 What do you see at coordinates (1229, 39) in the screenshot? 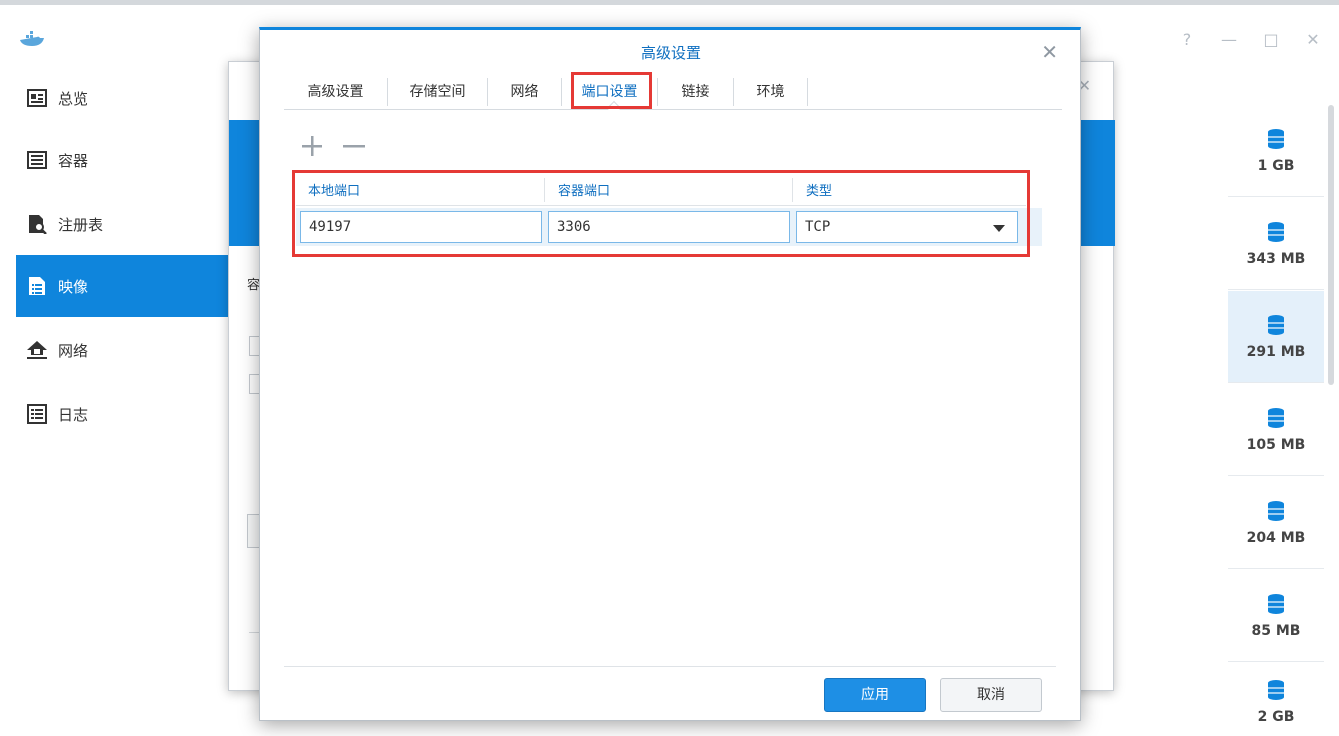
I see `minimize-icon: —` at bounding box center [1229, 39].